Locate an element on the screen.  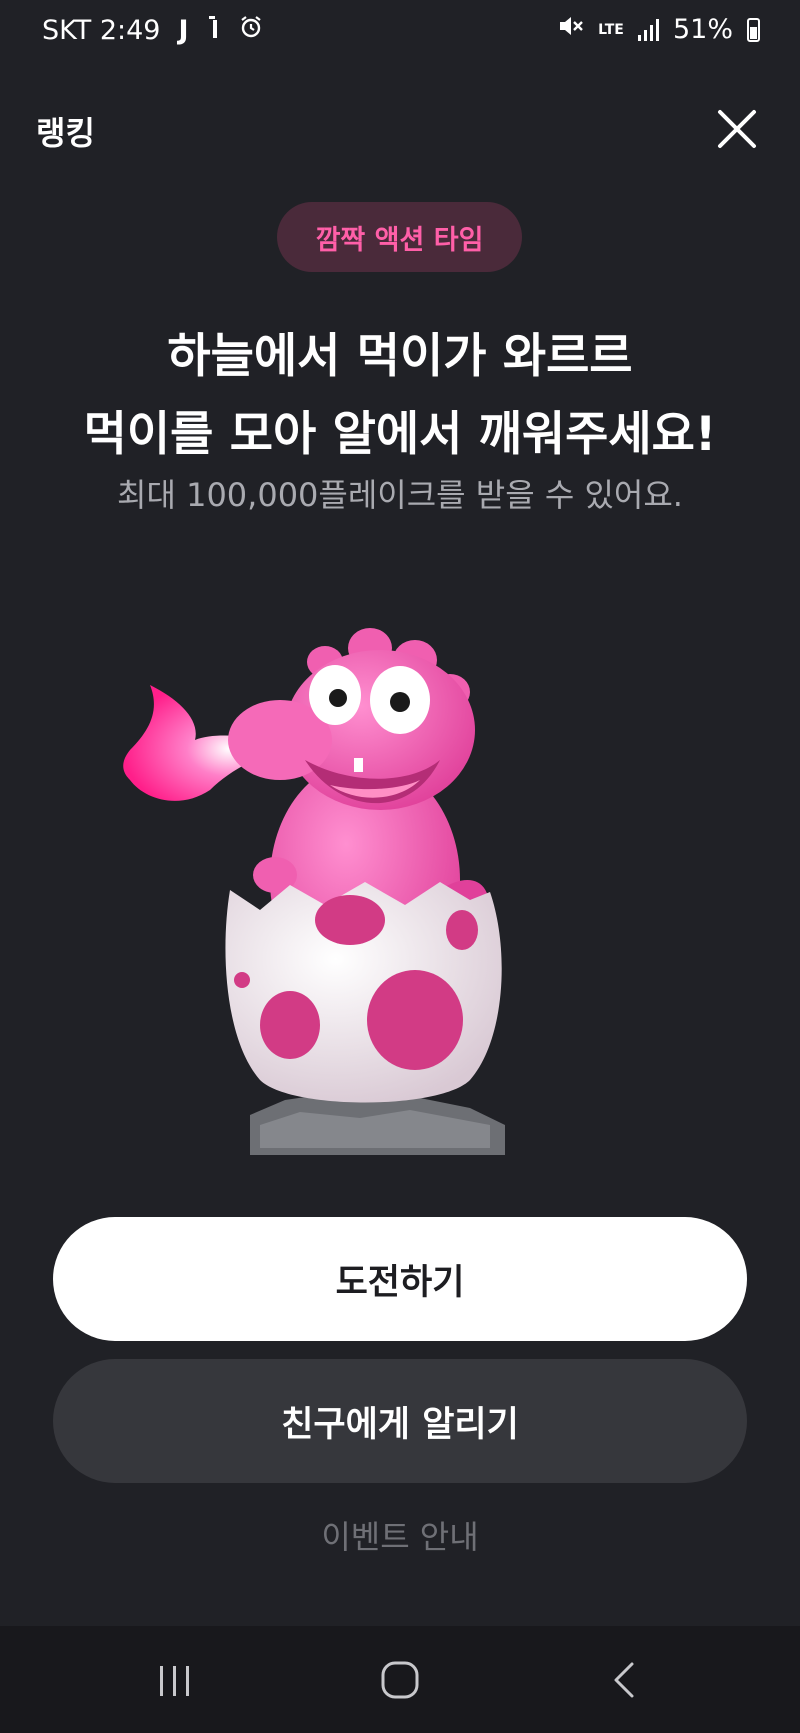
recent-apps-button is located at coordinates (175, 1680).